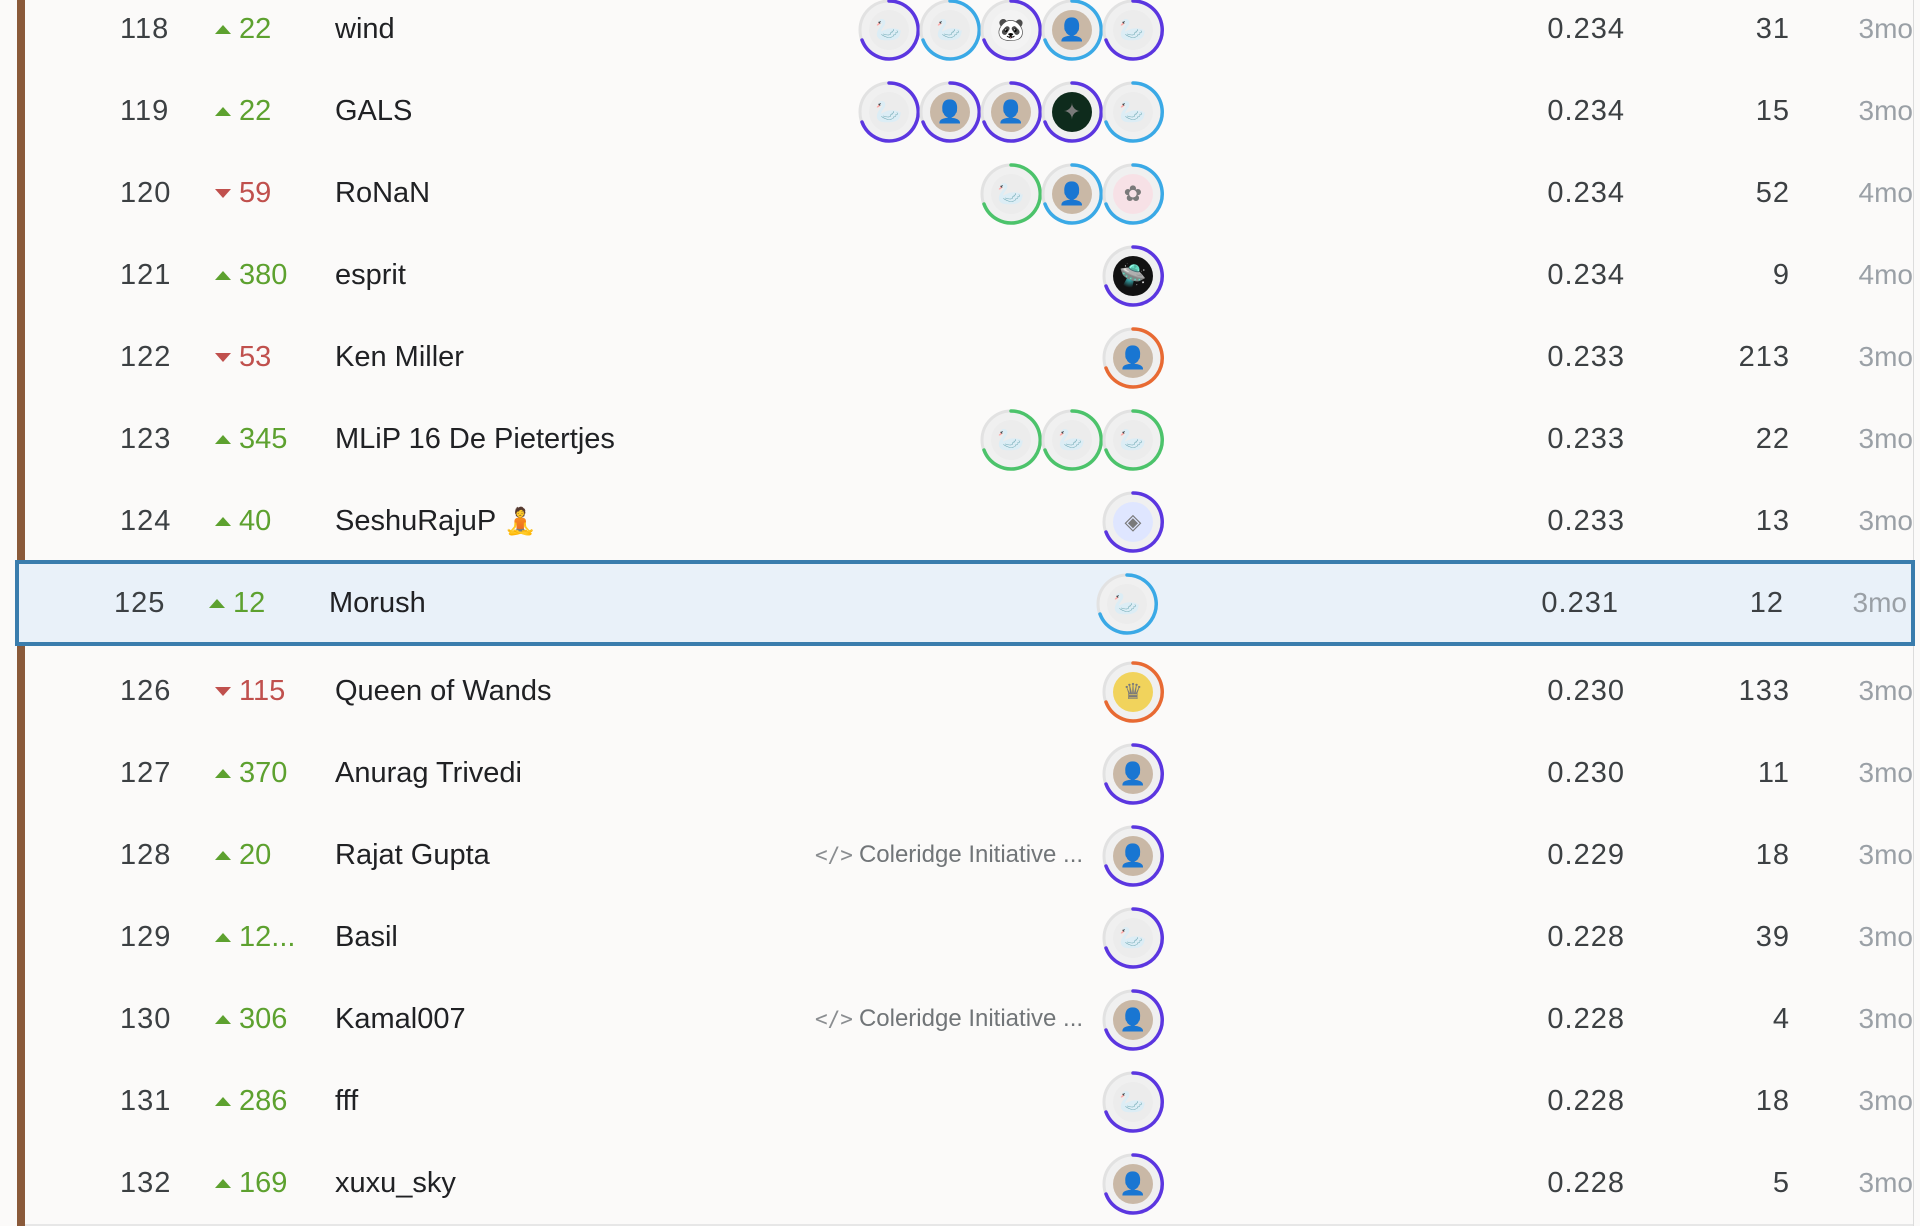  What do you see at coordinates (1764, 690) in the screenshot?
I see `entries-count: 133` at bounding box center [1764, 690].